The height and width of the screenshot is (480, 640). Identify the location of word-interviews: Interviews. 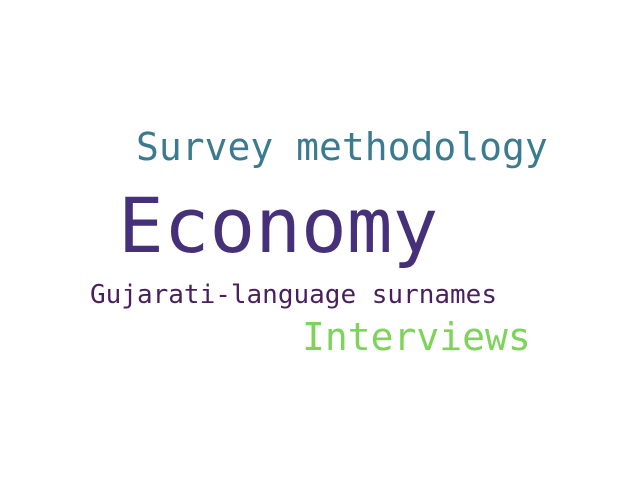
(416, 337).